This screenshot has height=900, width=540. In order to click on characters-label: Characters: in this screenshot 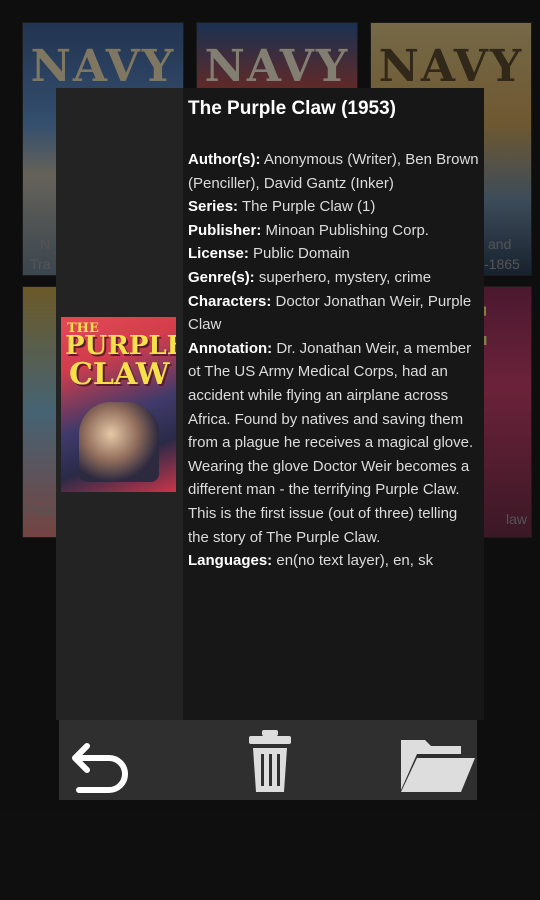, I will do `click(230, 301)`.